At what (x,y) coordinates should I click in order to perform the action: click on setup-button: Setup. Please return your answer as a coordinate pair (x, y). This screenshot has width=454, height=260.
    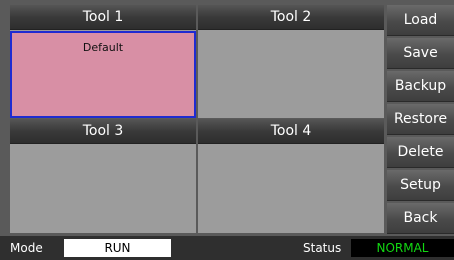
    Looking at the image, I should click on (420, 185).